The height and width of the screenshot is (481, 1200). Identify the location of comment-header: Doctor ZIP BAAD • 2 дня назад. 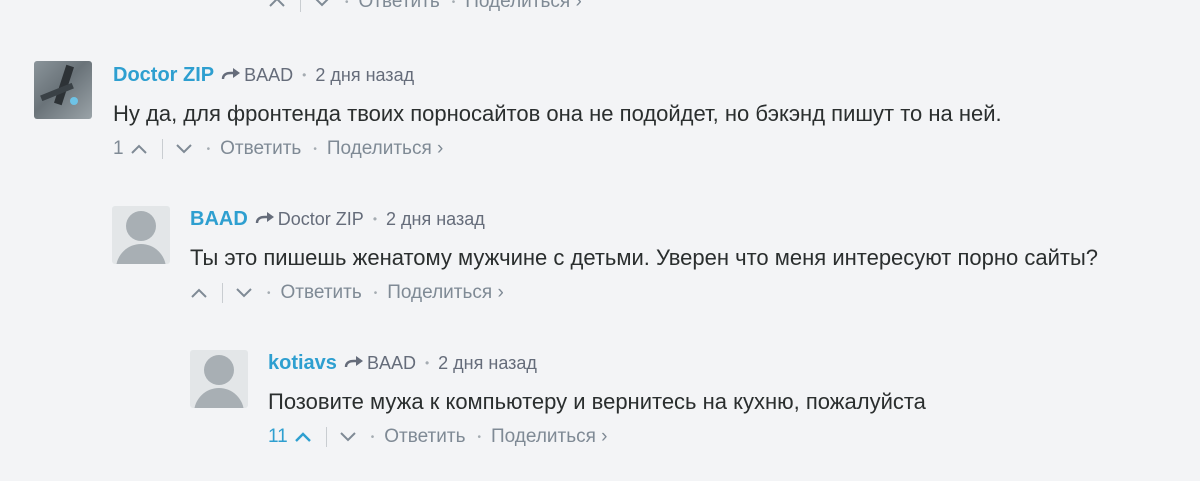
(263, 75).